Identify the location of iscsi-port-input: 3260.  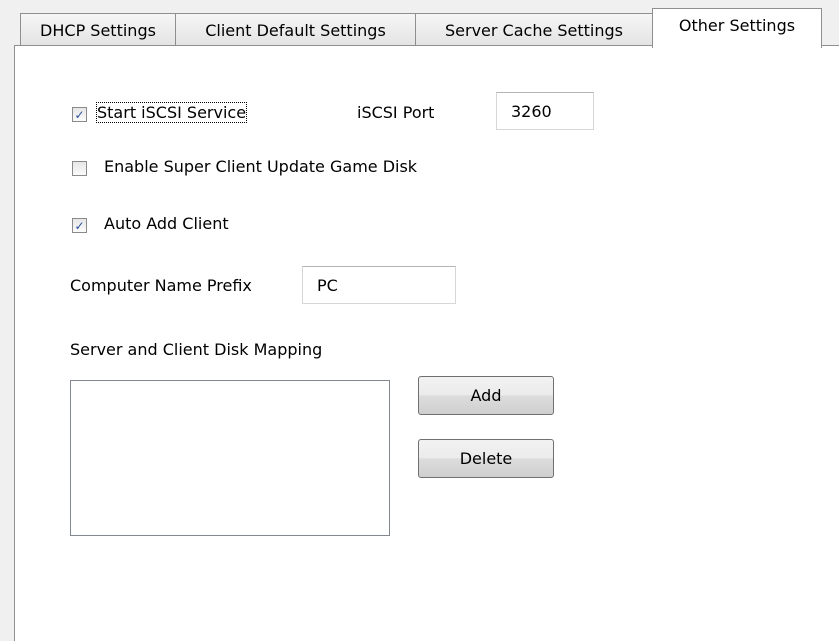
(545, 111).